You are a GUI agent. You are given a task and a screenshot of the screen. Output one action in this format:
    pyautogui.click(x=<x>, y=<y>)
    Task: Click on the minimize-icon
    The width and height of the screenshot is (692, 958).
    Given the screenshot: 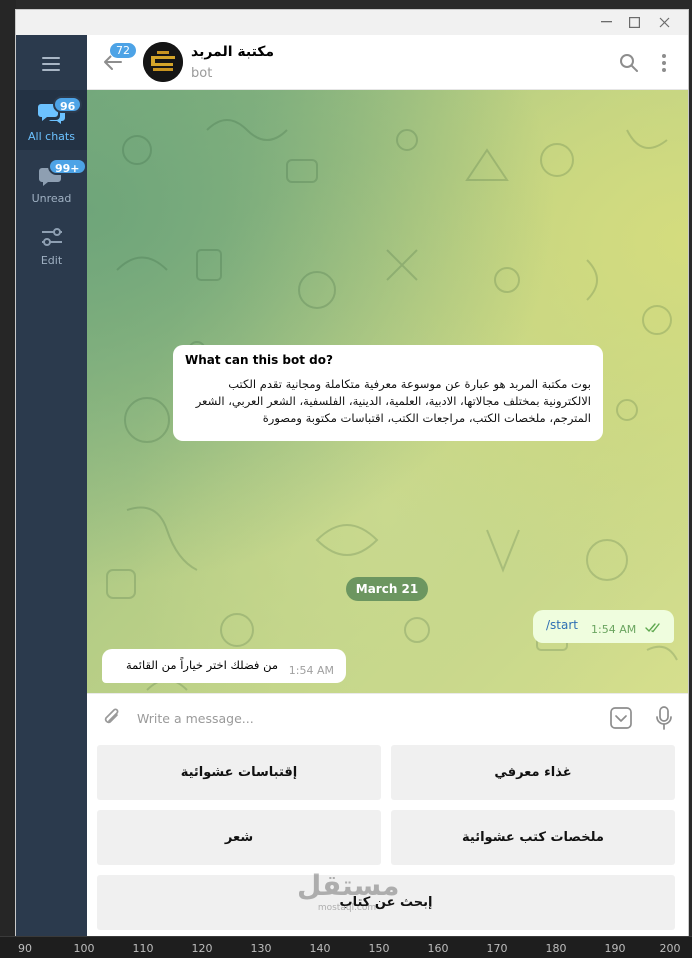 What is the action you would take?
    pyautogui.click(x=606, y=22)
    